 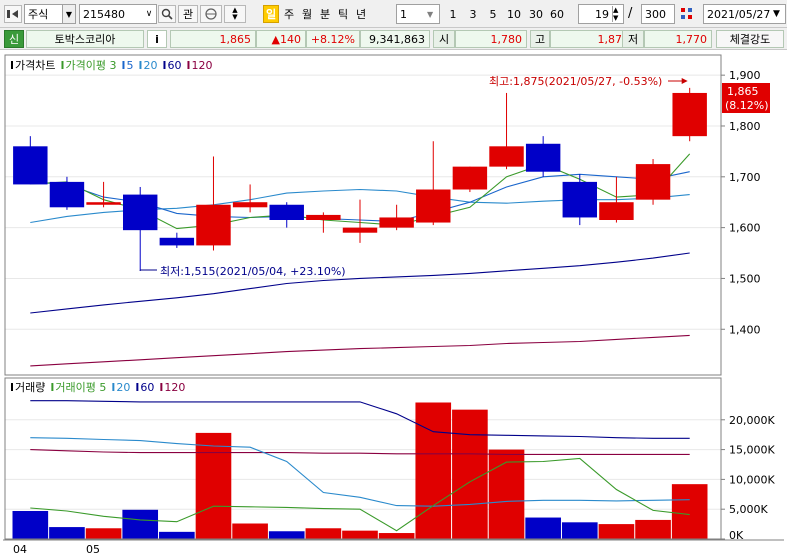 I want to click on preset-10: 10, so click(x=514, y=14).